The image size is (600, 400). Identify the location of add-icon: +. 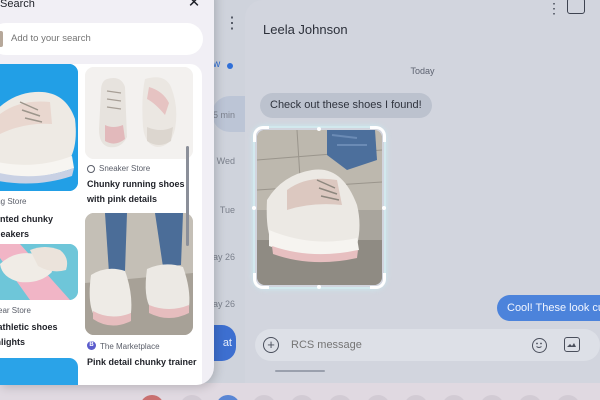
(271, 345).